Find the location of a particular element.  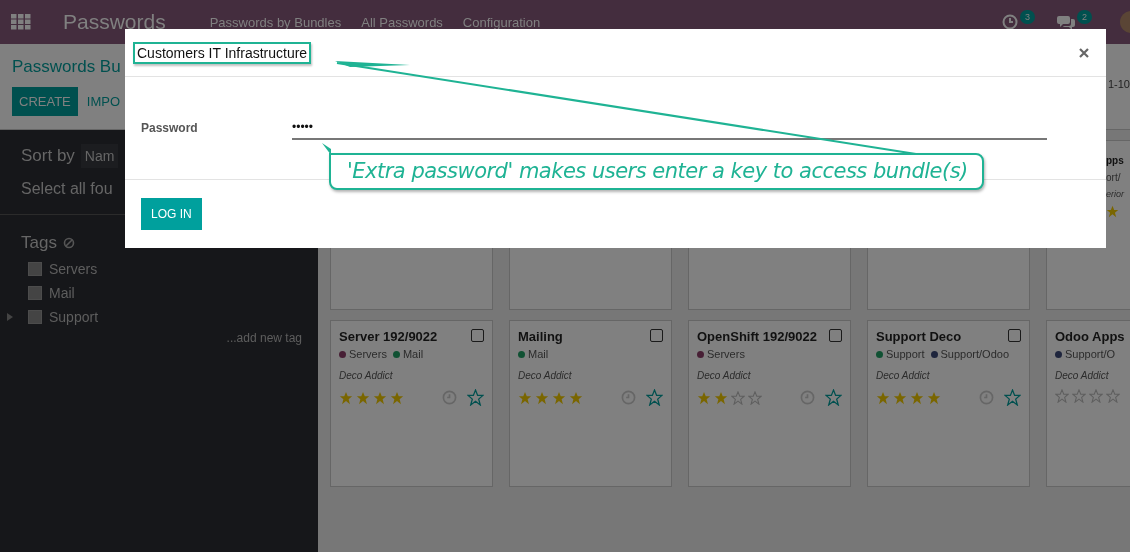

menu-item: All Passwords is located at coordinates (402, 22).